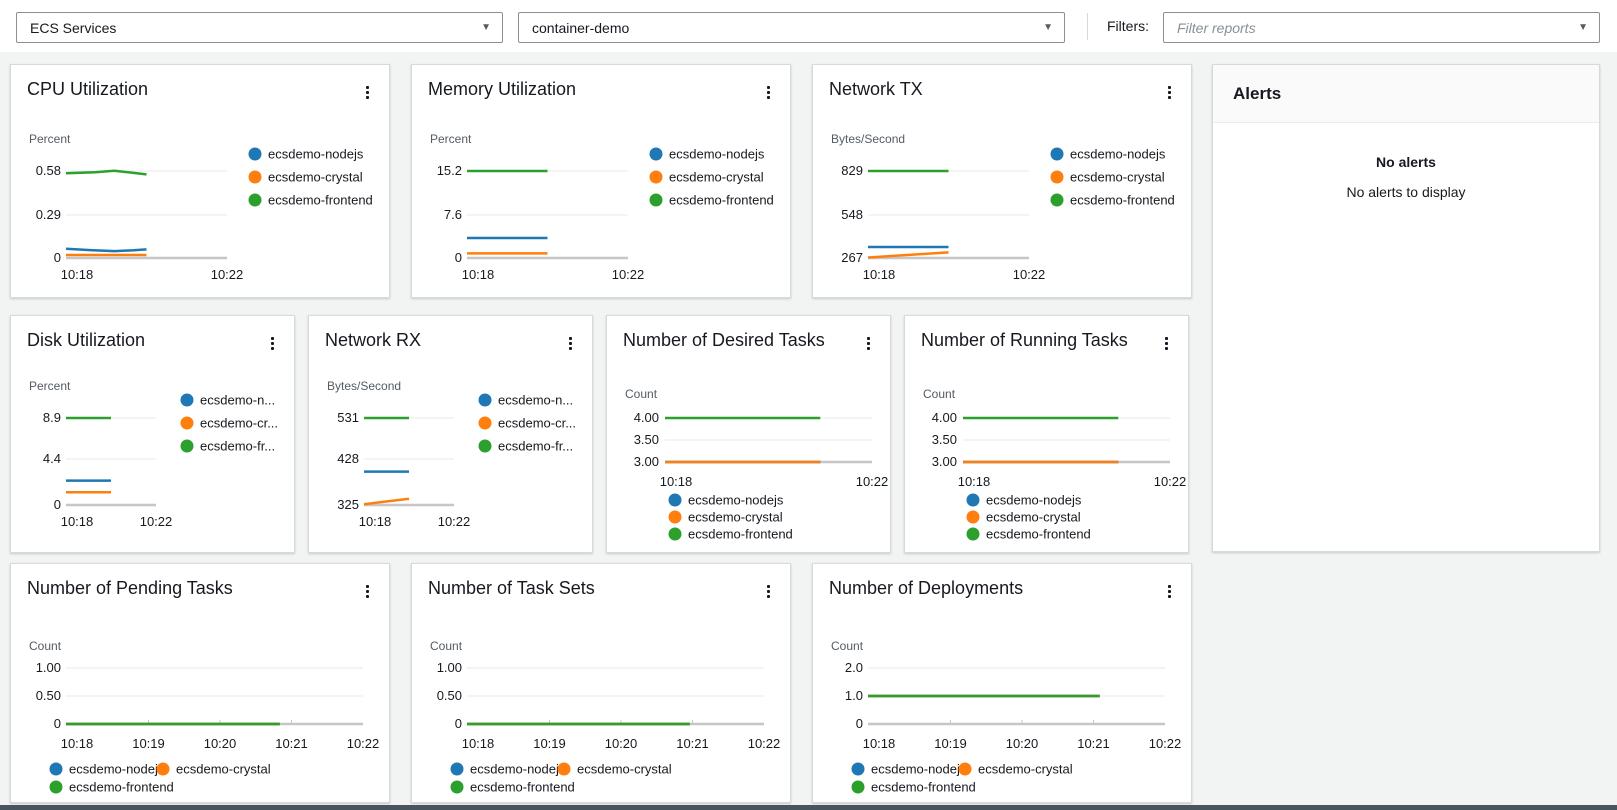 This screenshot has height=810, width=1617. What do you see at coordinates (348, 458) in the screenshot?
I see `y-tick-label: 428` at bounding box center [348, 458].